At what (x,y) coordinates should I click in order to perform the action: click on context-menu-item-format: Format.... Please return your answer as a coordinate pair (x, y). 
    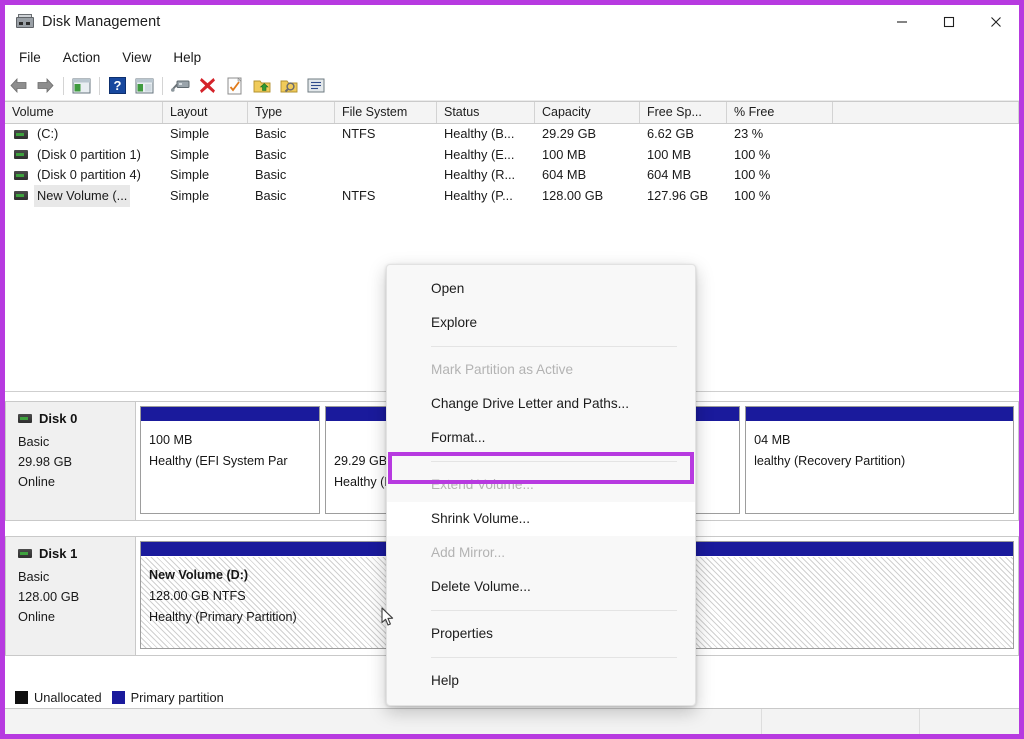
    Looking at the image, I should click on (541, 438).